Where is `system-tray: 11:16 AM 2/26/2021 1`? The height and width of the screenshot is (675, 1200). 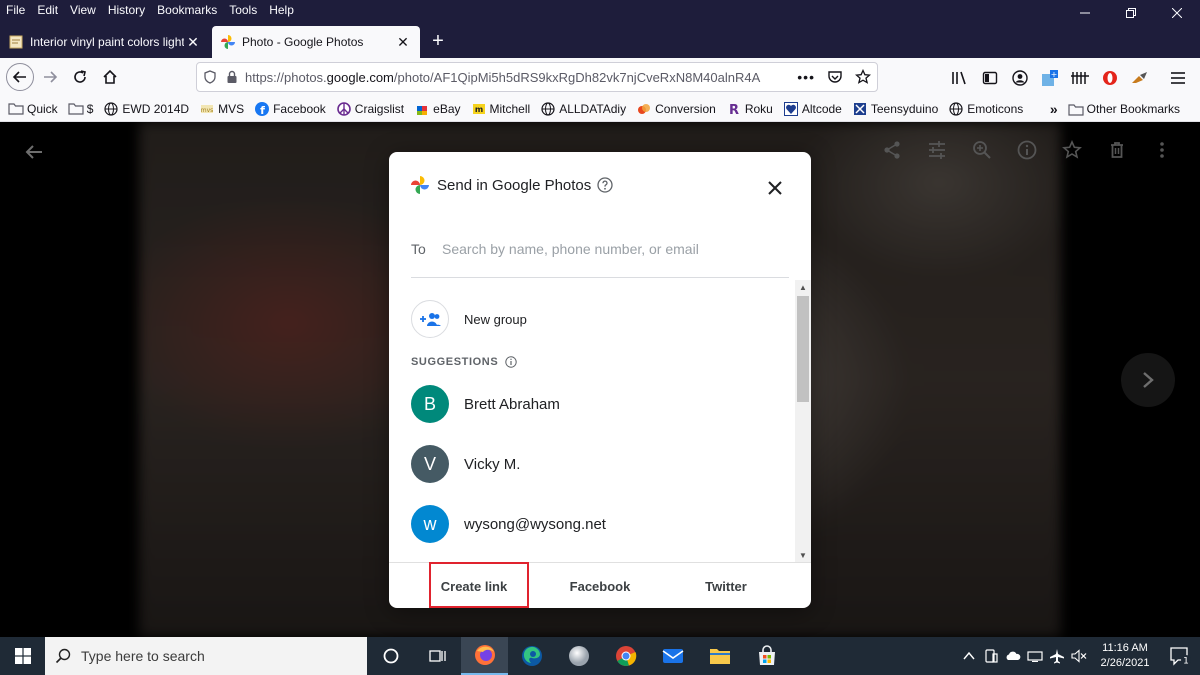
system-tray: 11:16 AM 2/26/2021 1 is located at coordinates (1079, 656).